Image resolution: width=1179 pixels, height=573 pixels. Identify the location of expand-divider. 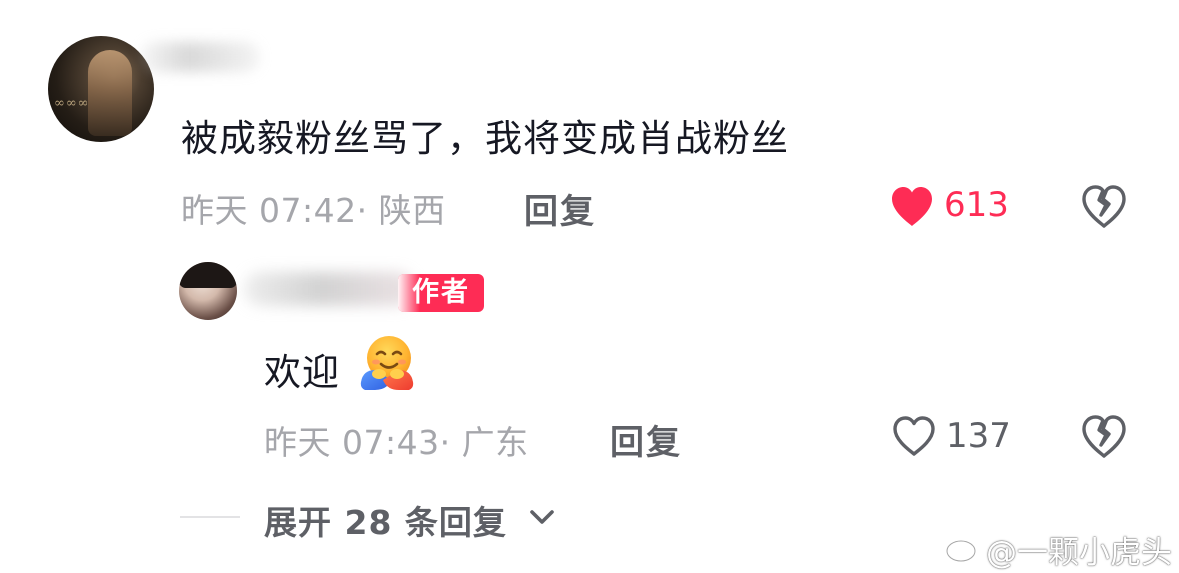
(210, 517).